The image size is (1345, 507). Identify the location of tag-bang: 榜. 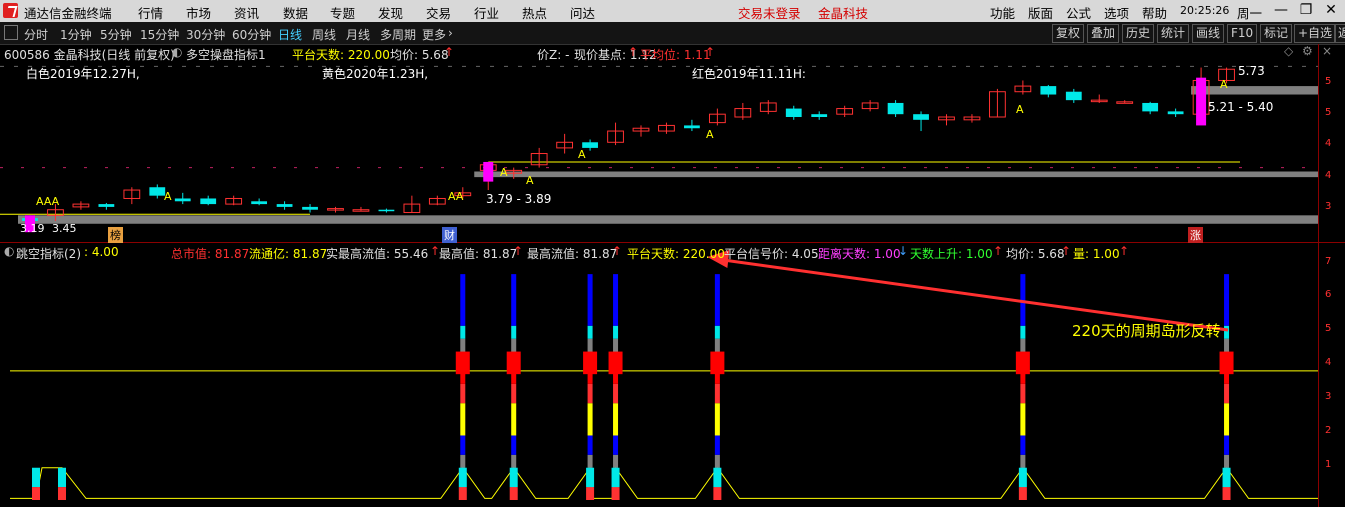
(115, 235).